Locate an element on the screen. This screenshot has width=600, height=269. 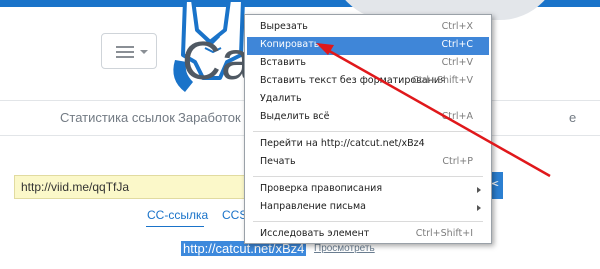
menu-item-inspect: Исследовать элемент Ctrl+Shift+I is located at coordinates (368, 235).